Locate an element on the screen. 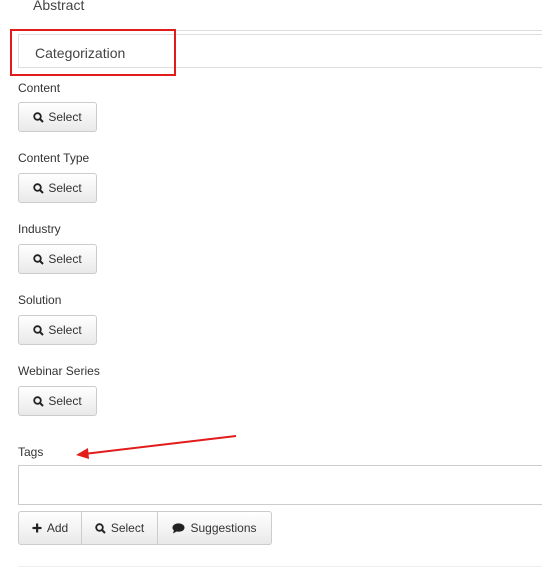  content-select-button: Select is located at coordinates (57, 117).